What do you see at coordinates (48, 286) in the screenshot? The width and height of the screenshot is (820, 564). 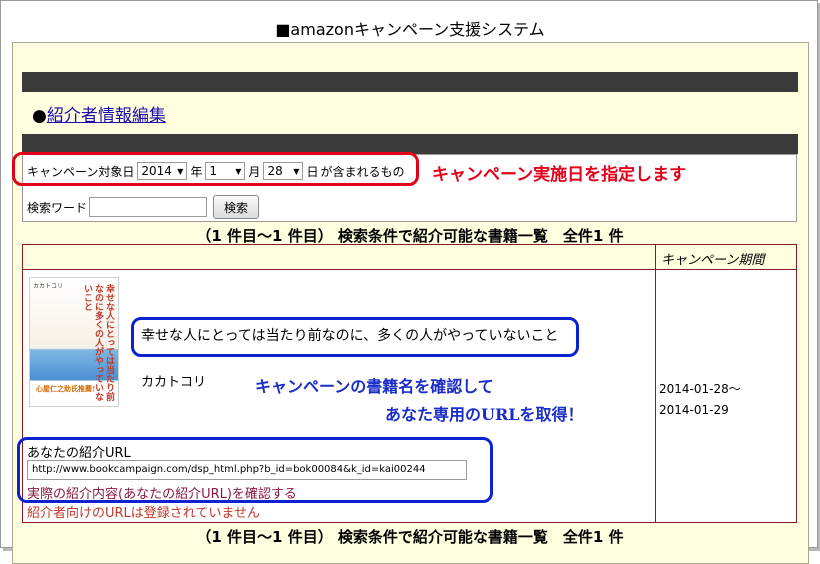 I see `cover-author: カカトコリ` at bounding box center [48, 286].